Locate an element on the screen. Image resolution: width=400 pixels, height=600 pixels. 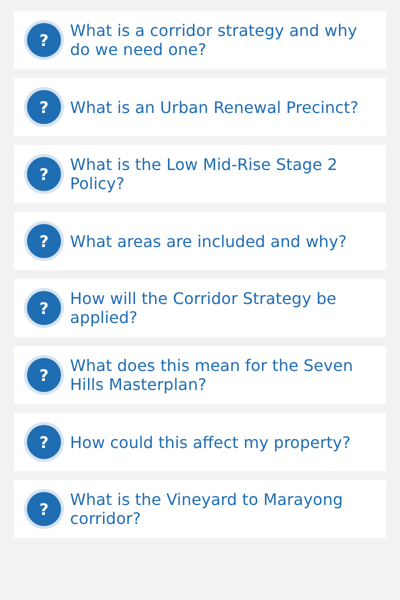
faq-question: How will the Corridor Strategy be applied? is located at coordinates (204, 308).